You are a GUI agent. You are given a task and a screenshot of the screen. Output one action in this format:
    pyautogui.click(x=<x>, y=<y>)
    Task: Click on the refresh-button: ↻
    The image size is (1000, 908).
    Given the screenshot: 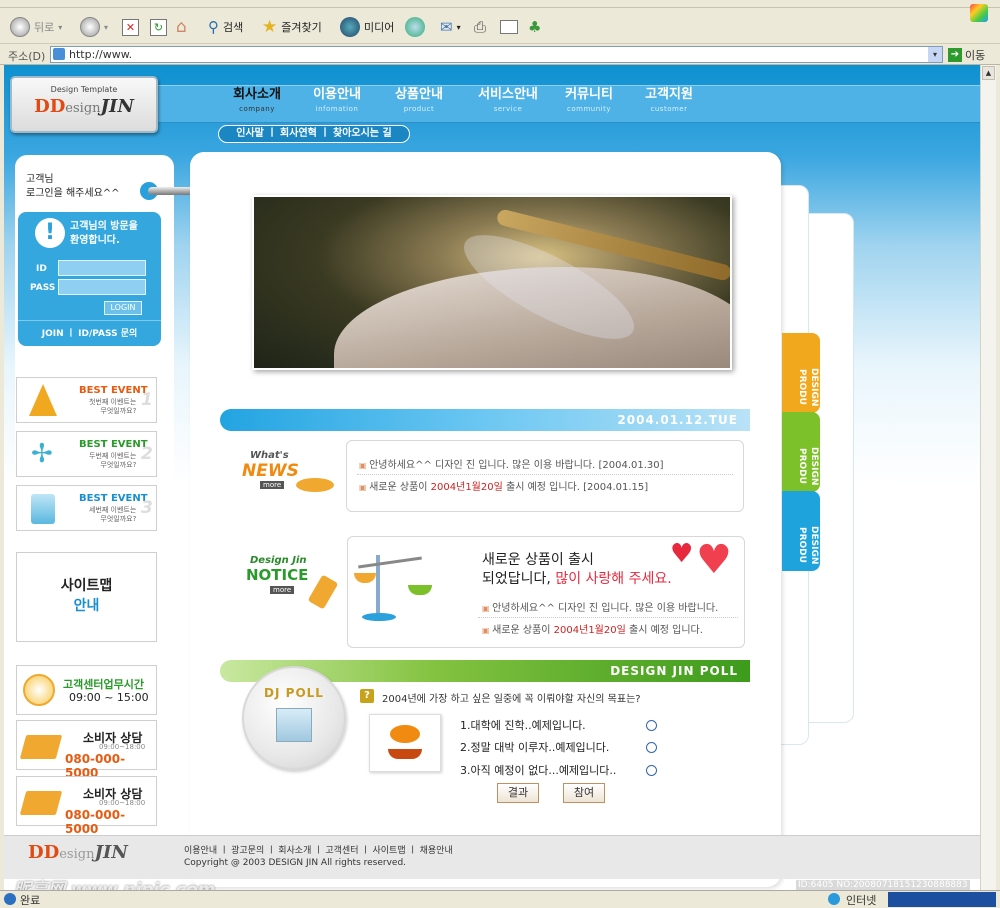 What is the action you would take?
    pyautogui.click(x=158, y=27)
    